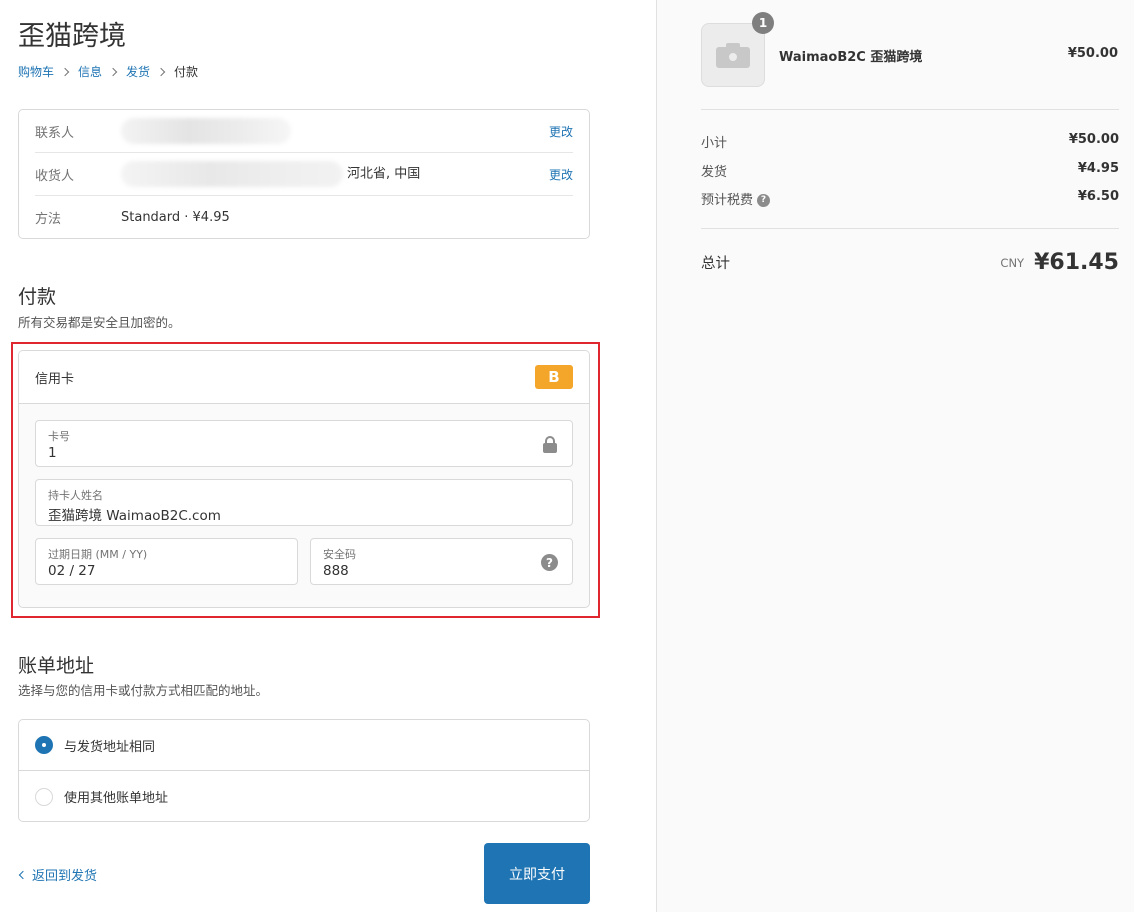 The image size is (1134, 912). I want to click on billing-same-option: 与发货地址相同, so click(304, 745).